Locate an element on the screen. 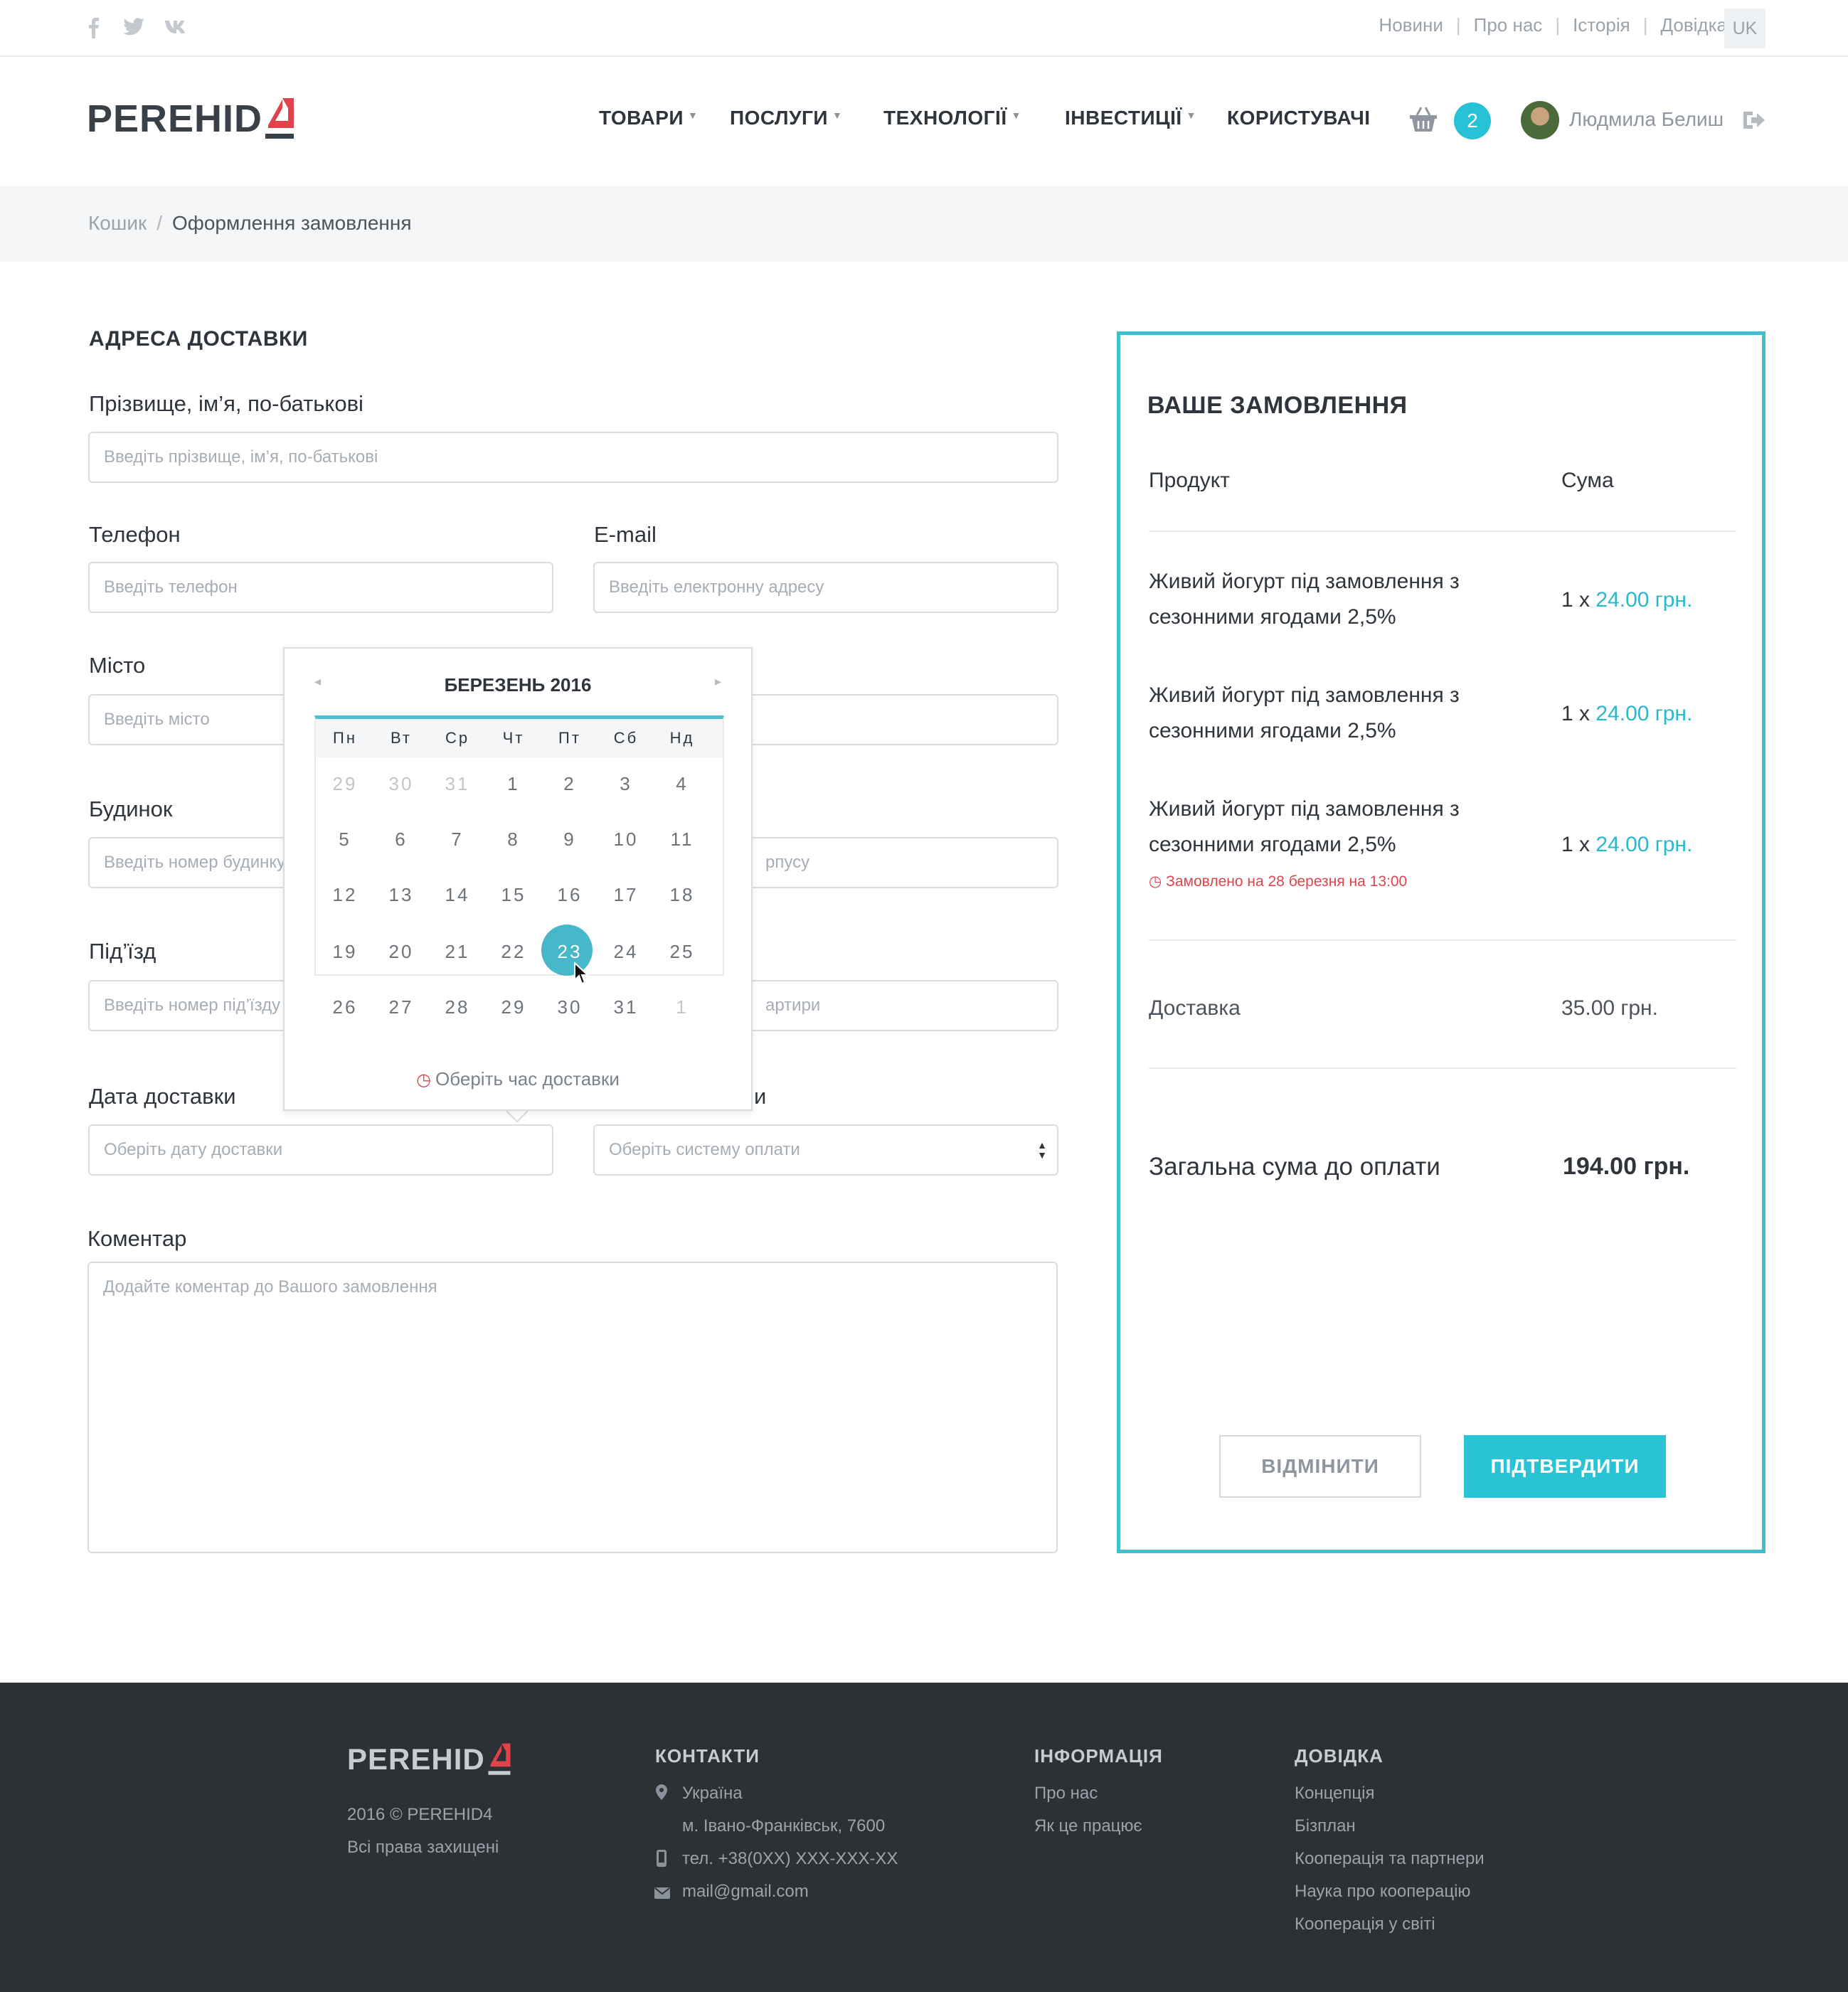 The height and width of the screenshot is (1992, 1848). nav-users: КОРИСТУВАЧІ is located at coordinates (1299, 118).